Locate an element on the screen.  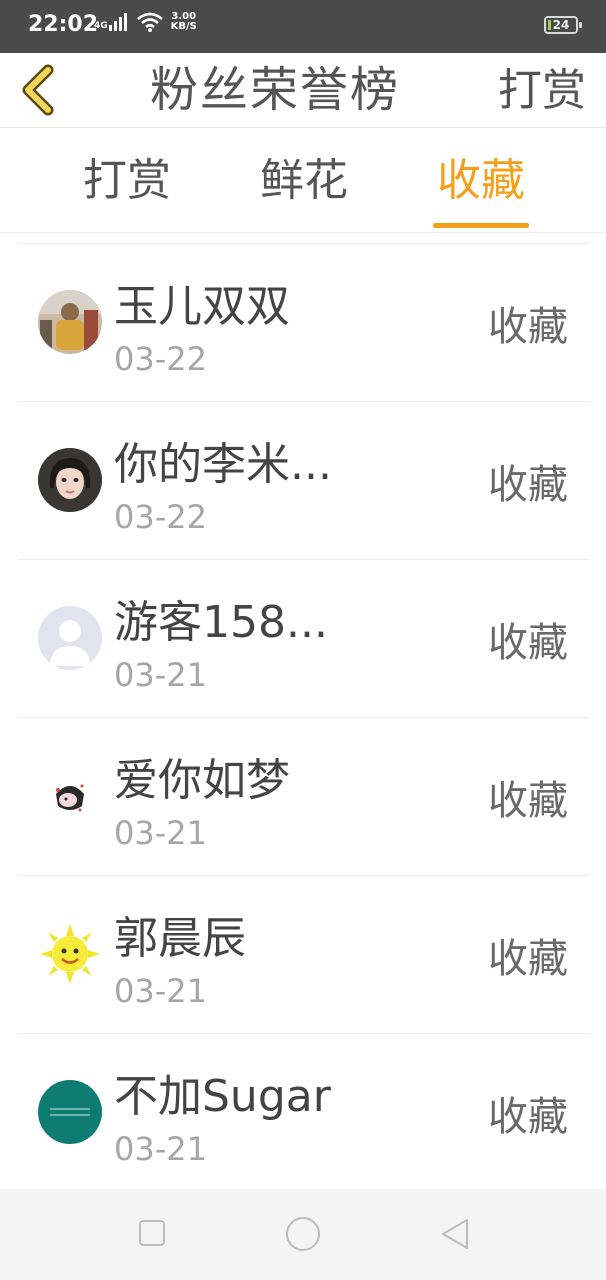
status-icons: 4G 3.00 KB/S is located at coordinates (145, 22).